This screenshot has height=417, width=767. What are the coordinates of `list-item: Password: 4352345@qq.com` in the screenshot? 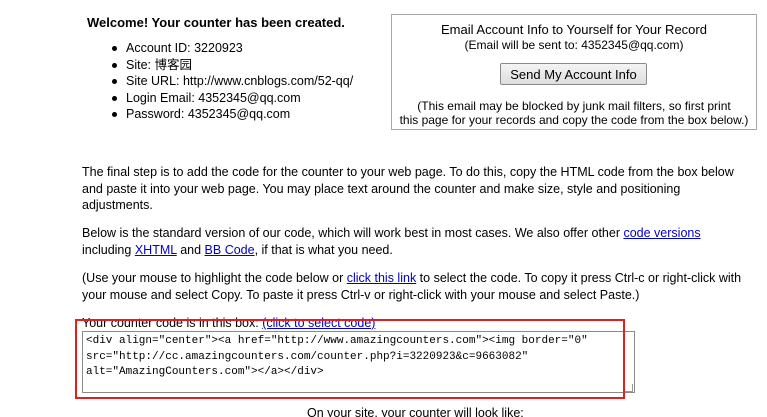 It's located at (230, 114).